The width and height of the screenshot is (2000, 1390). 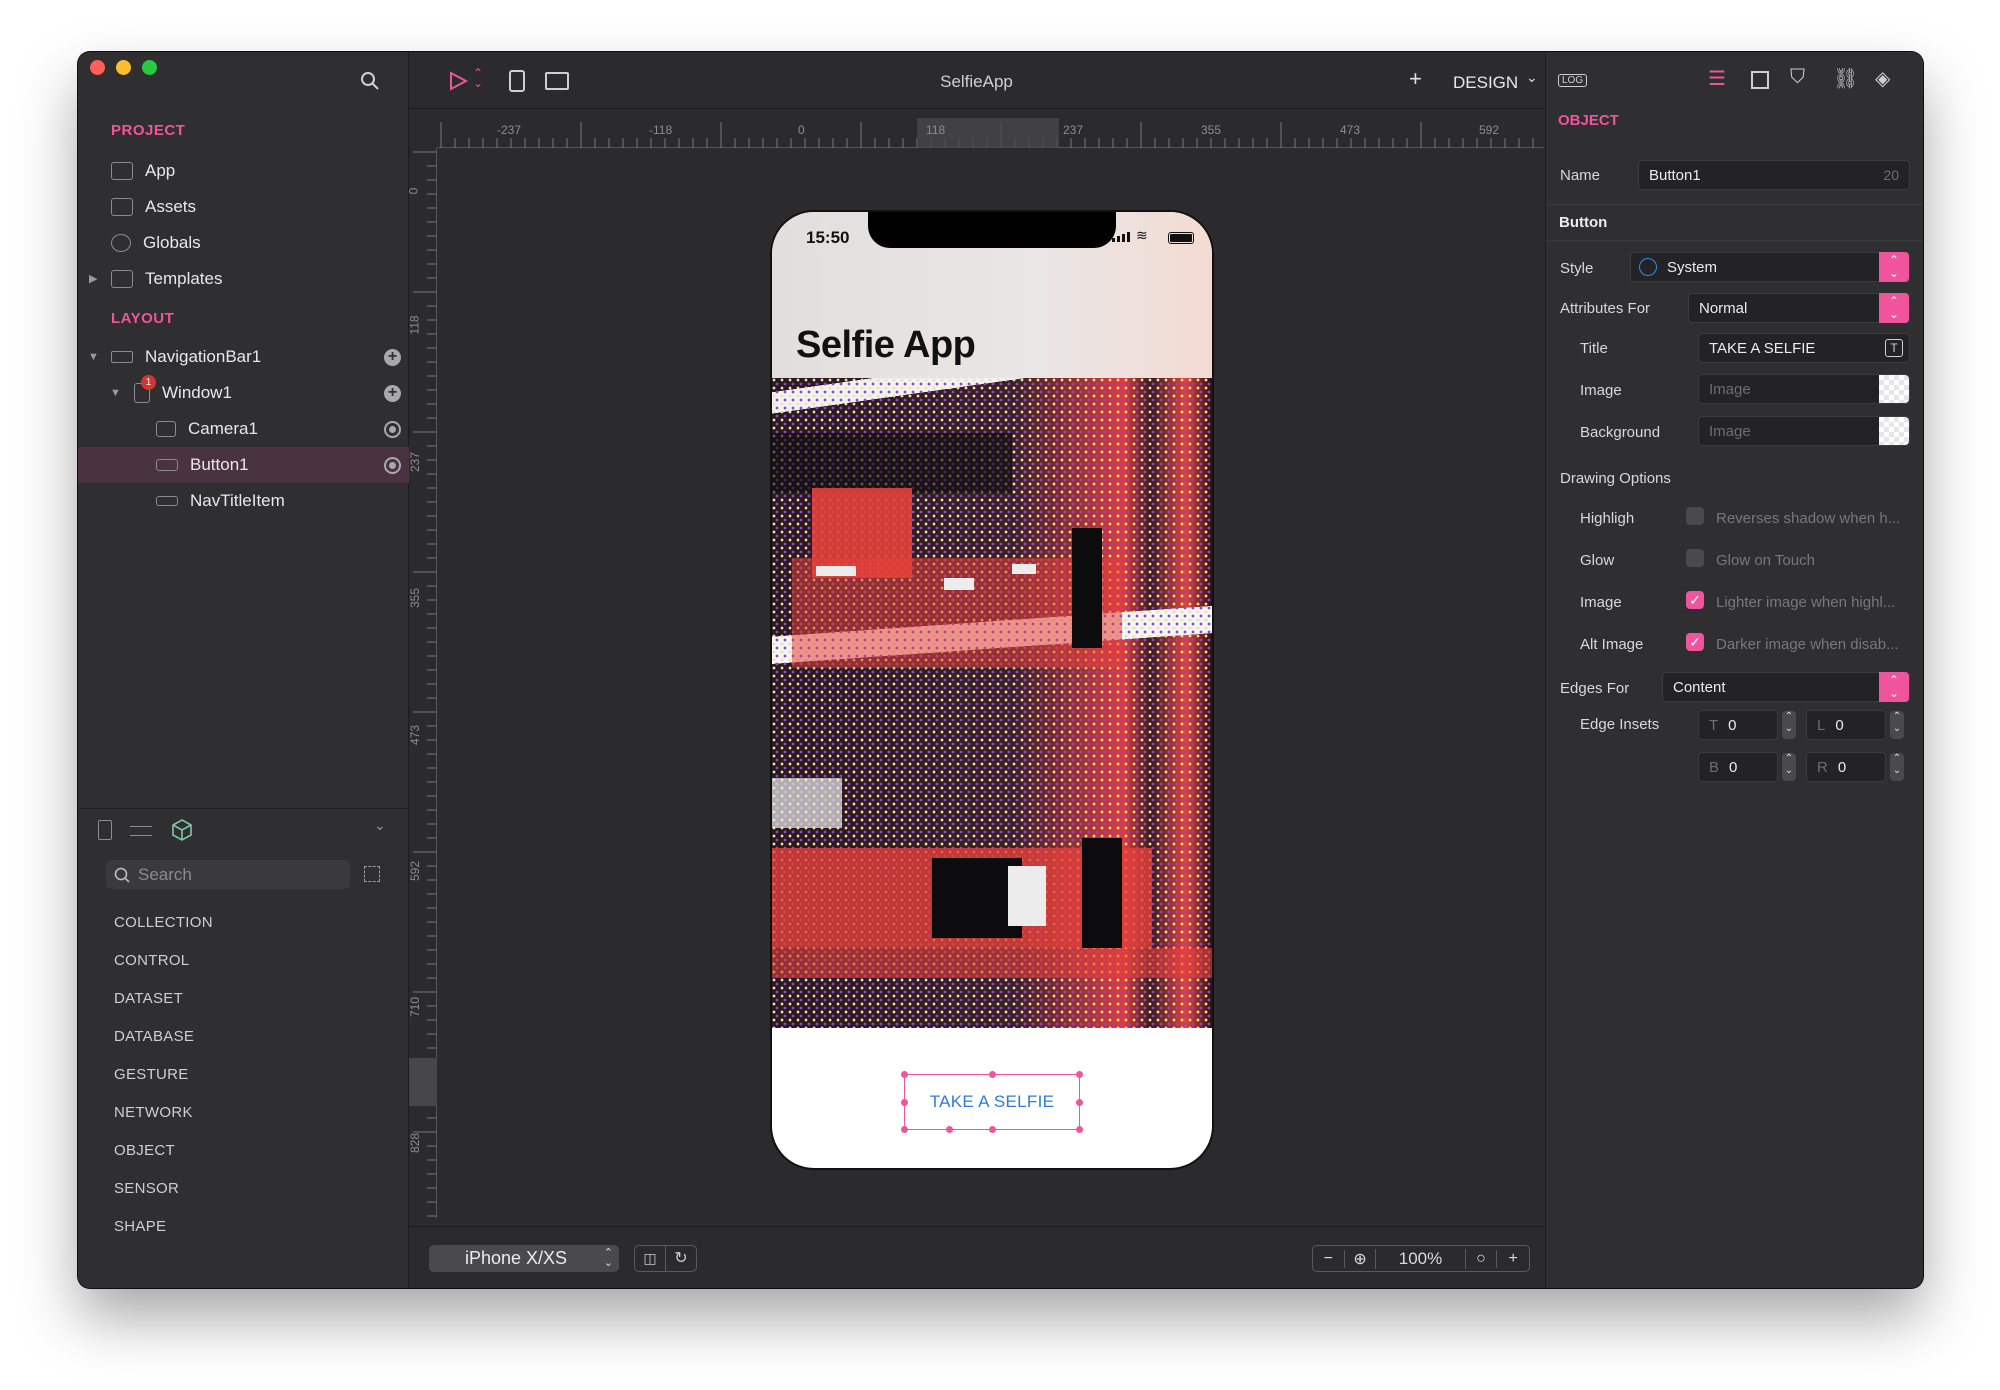 What do you see at coordinates (1786, 687) in the screenshot?
I see `edges-select: Content ⌃ ⌄` at bounding box center [1786, 687].